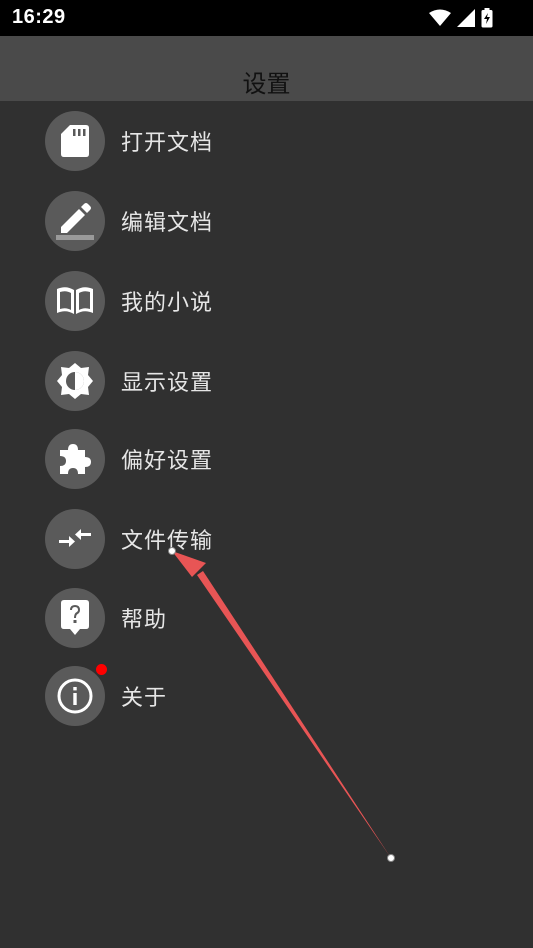  I want to click on brightness-icon, so click(75, 381).